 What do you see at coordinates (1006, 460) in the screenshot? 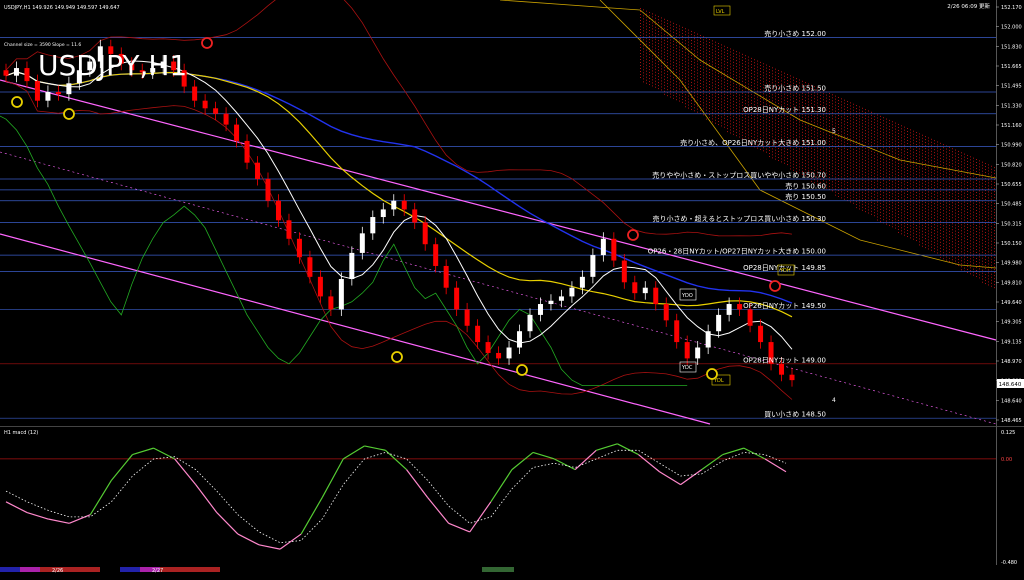
I see `macd-tick-label: 0.00` at bounding box center [1006, 460].